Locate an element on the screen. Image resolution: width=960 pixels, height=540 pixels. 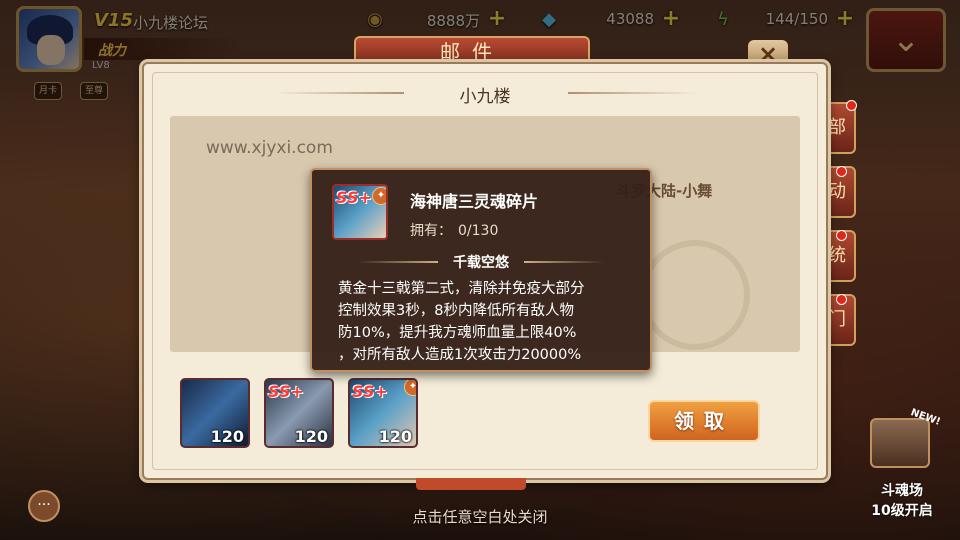
title-ornament-right is located at coordinates (633, 93).